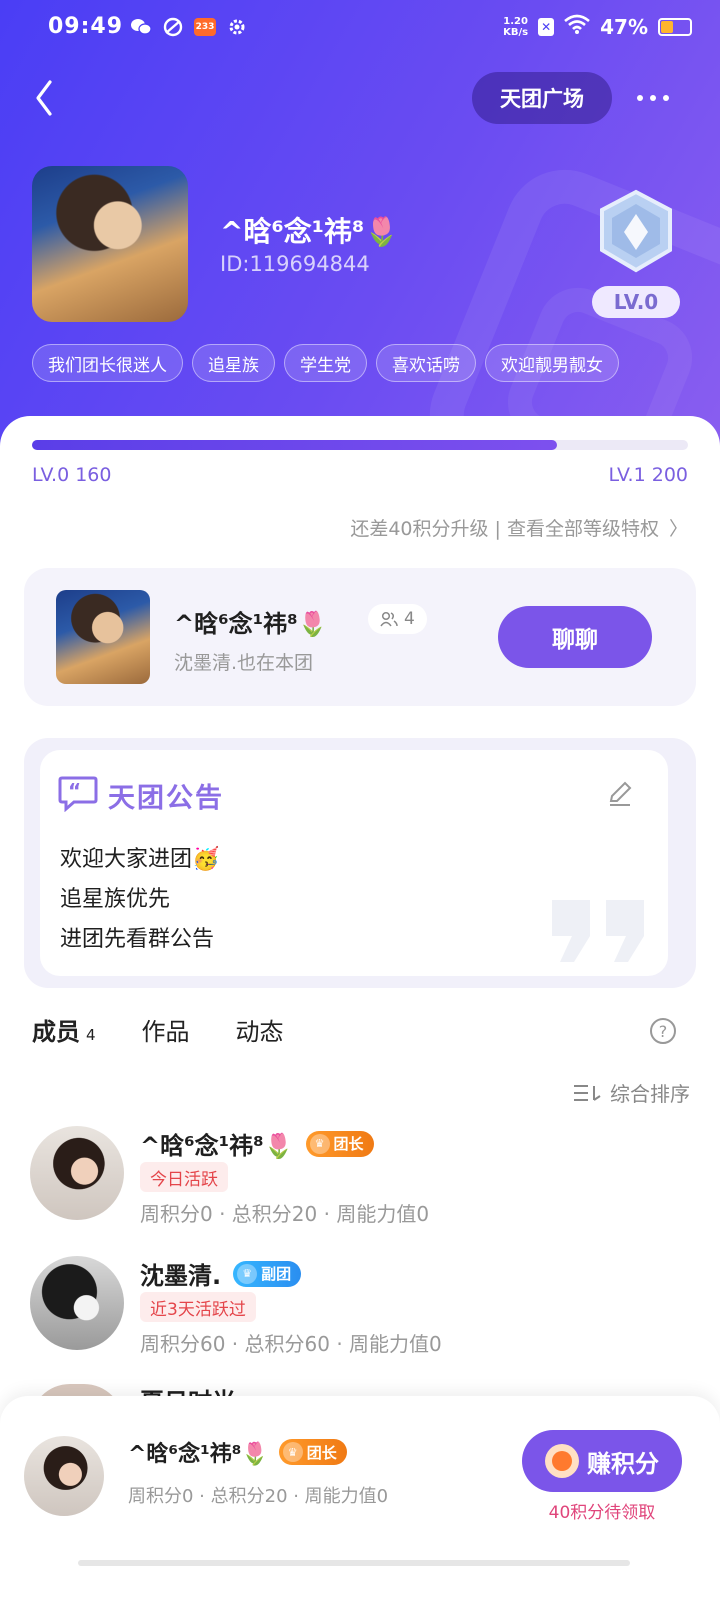 The image size is (720, 1600). I want to click on content-tabs: 成员 4 作品 动态, so click(158, 1032).